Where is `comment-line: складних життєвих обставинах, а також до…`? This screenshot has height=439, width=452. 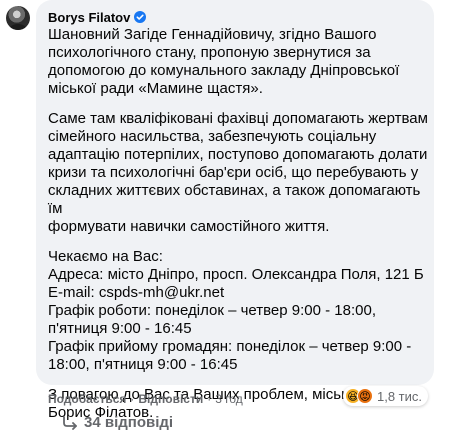 comment-line: складних життєвих обставинах, а також до… is located at coordinates (234, 190).